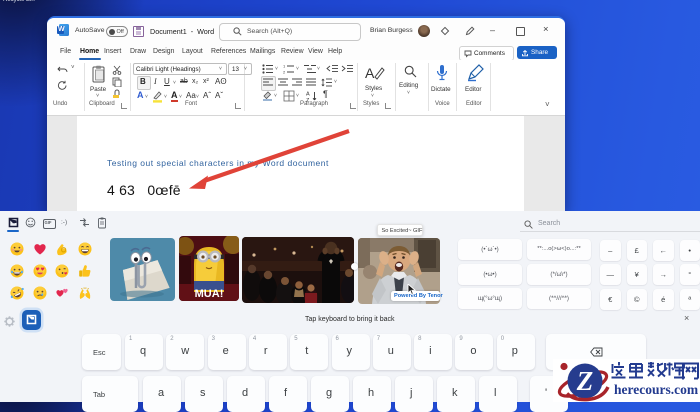  I want to click on svg-text: 2, so click(284, 72).